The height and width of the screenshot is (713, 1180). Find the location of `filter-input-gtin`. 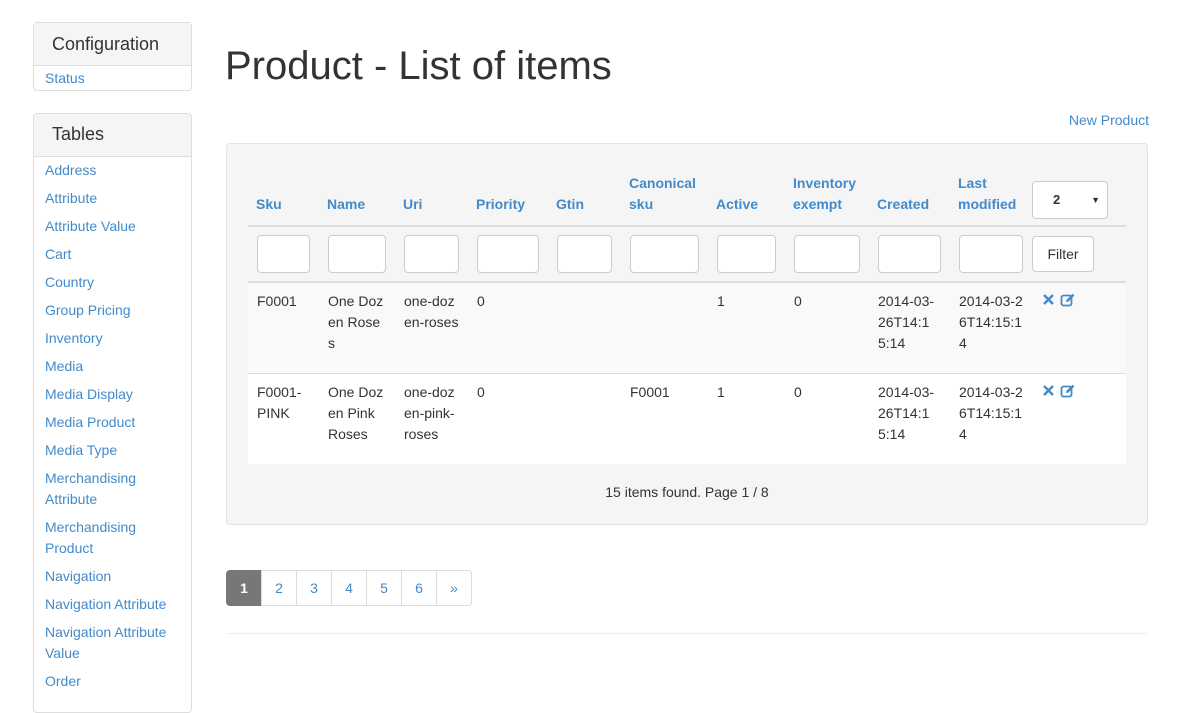

filter-input-gtin is located at coordinates (584, 254).